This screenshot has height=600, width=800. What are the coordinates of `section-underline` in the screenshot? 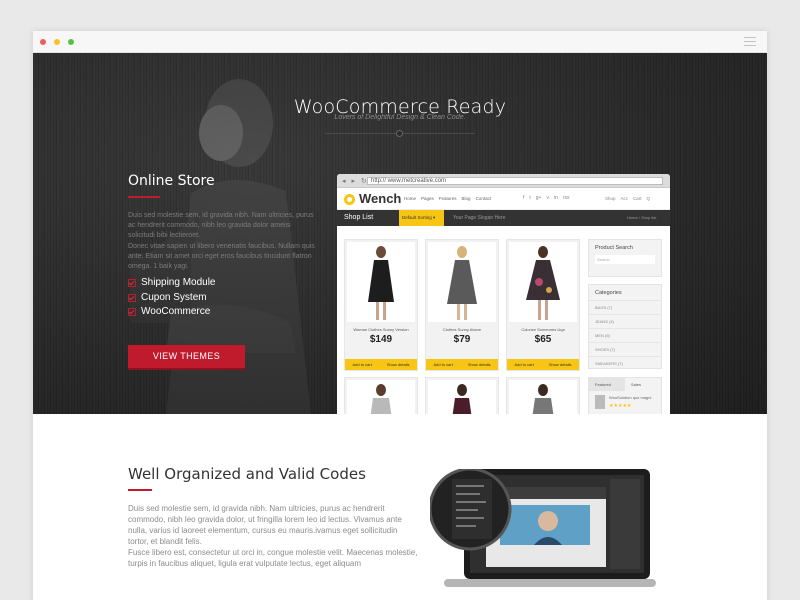 It's located at (140, 490).